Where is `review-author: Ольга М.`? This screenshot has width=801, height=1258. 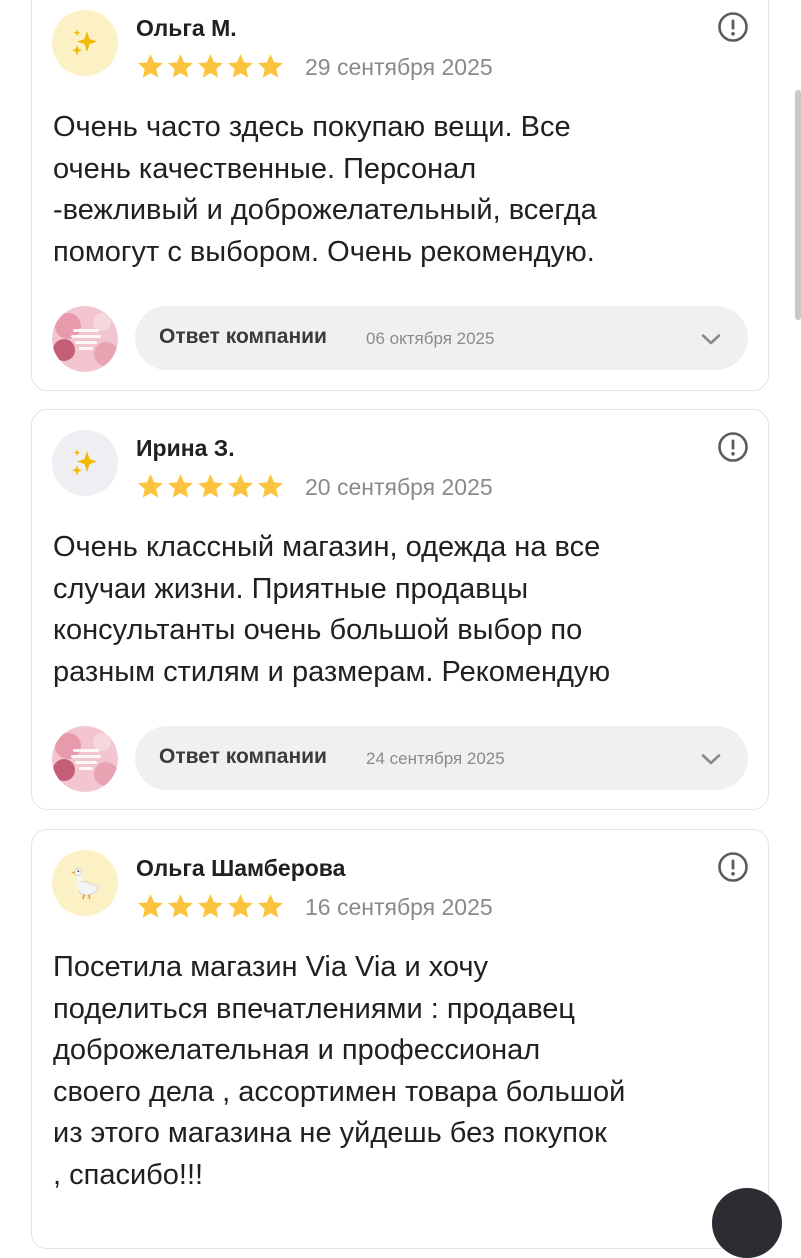 review-author: Ольга М. is located at coordinates (186, 28).